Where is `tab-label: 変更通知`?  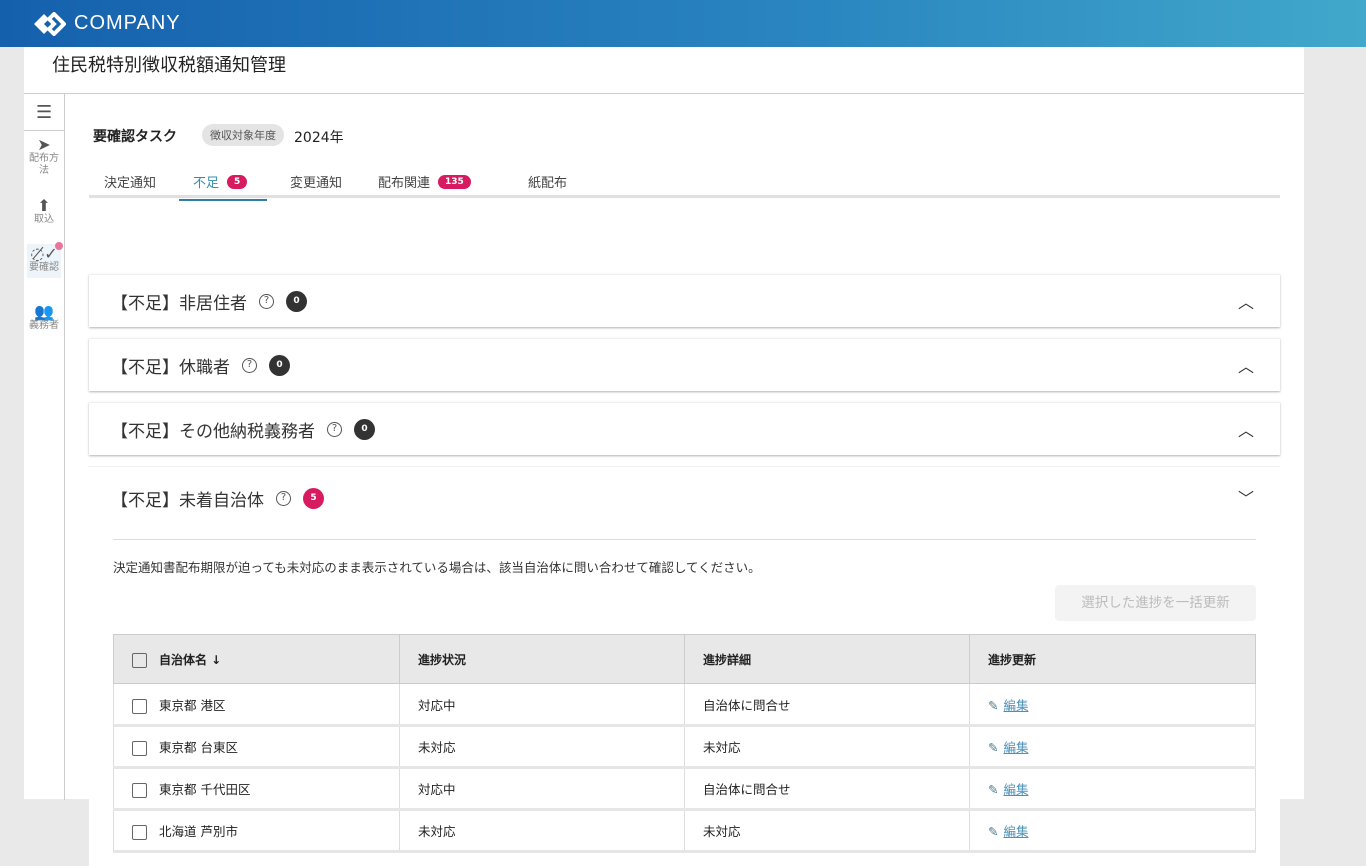 tab-label: 変更通知 is located at coordinates (316, 183).